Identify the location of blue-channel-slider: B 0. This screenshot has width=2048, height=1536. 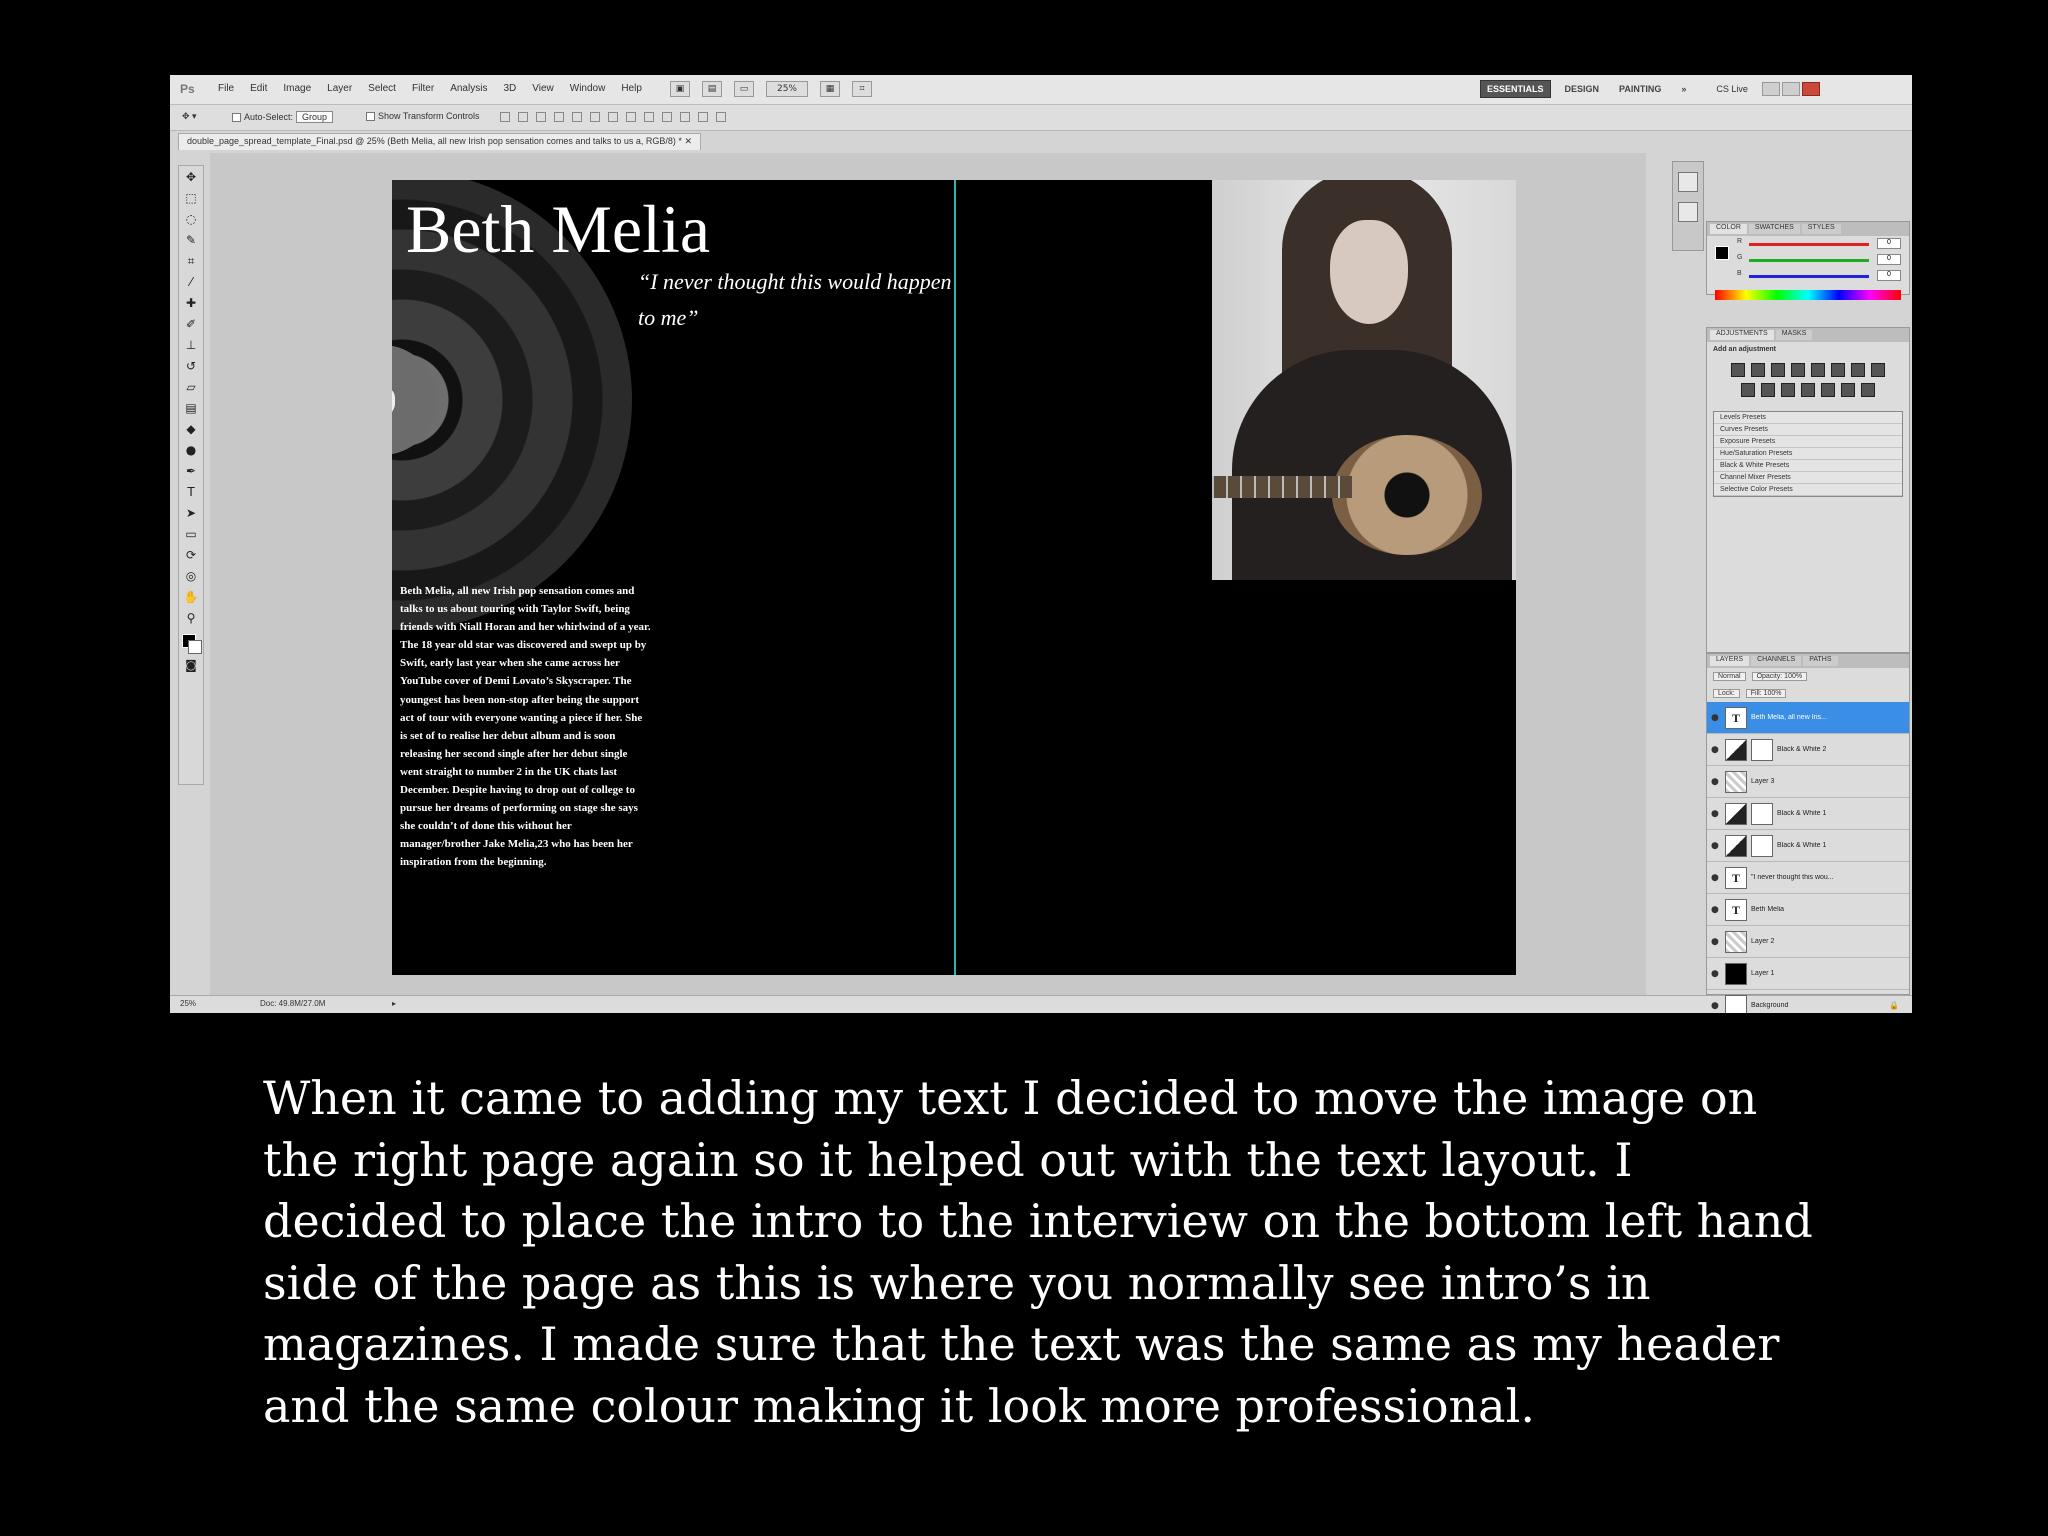
(1823, 277).